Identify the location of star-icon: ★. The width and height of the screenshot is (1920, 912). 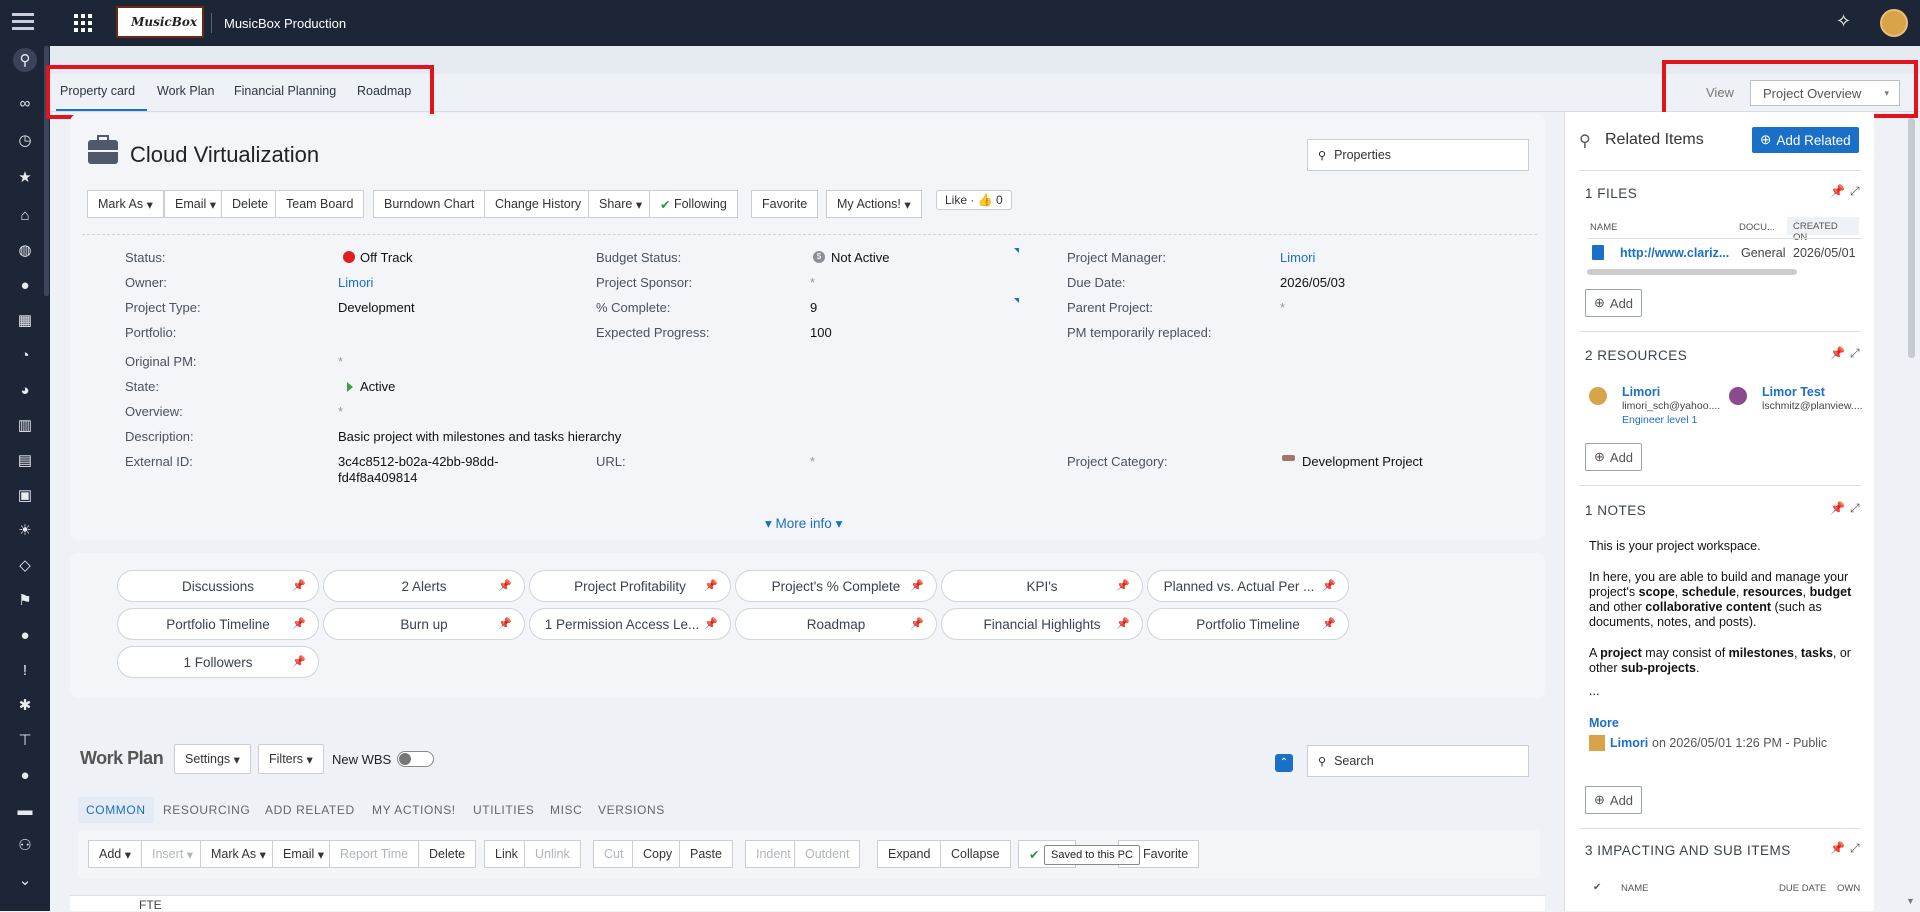
(25, 177).